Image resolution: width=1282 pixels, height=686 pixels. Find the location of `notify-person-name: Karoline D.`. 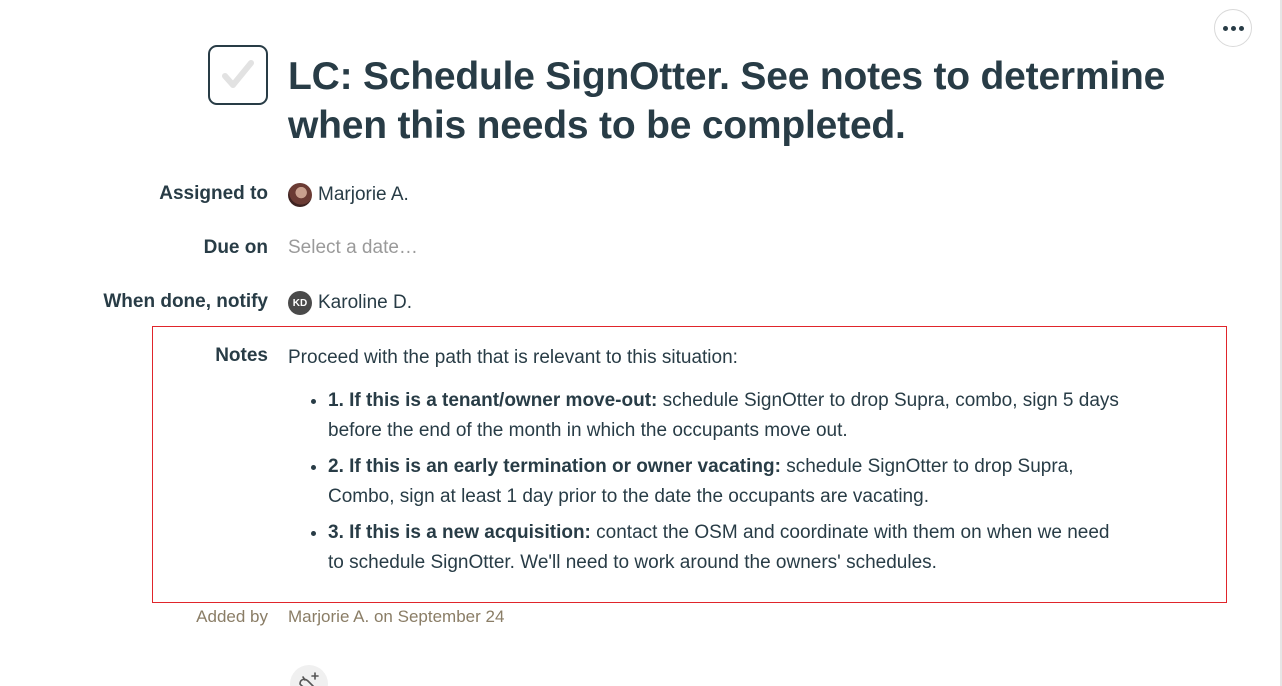

notify-person-name: Karoline D. is located at coordinates (365, 302).